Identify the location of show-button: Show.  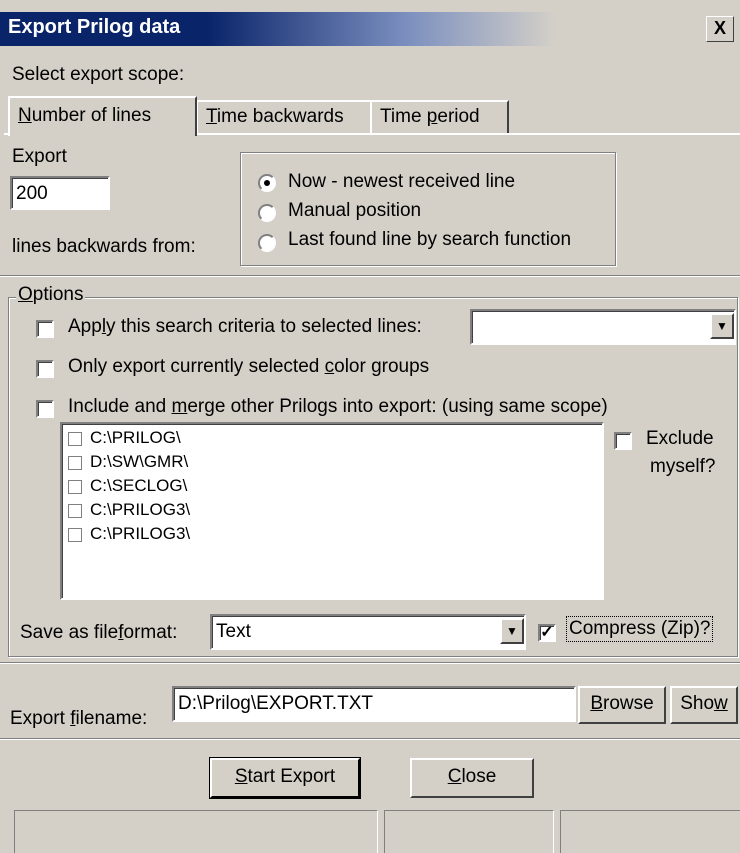
(704, 705).